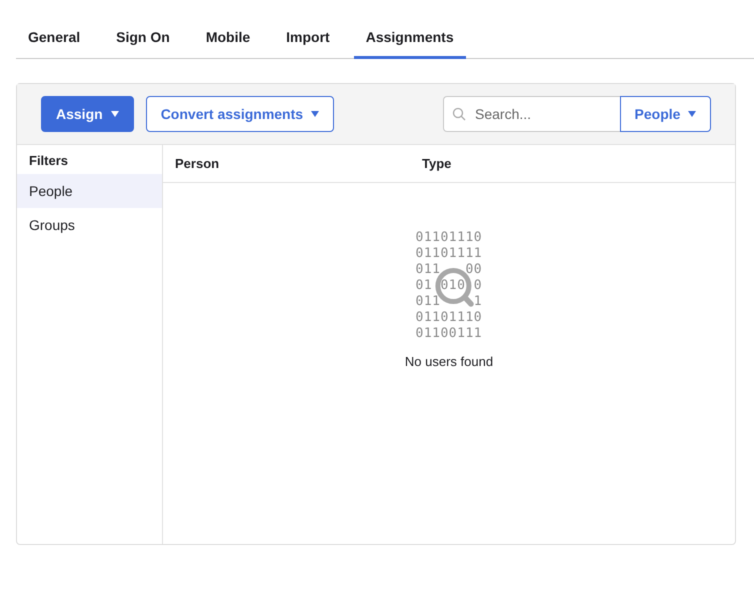 Image resolution: width=754 pixels, height=589 pixels. What do you see at coordinates (49, 161) in the screenshot?
I see `filters-heading: Filters` at bounding box center [49, 161].